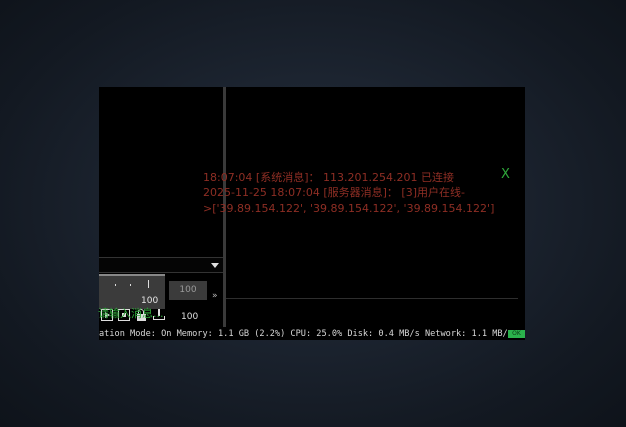 The image size is (626, 427). Describe the element at coordinates (148, 284) in the screenshot. I see `slider-handle` at that location.